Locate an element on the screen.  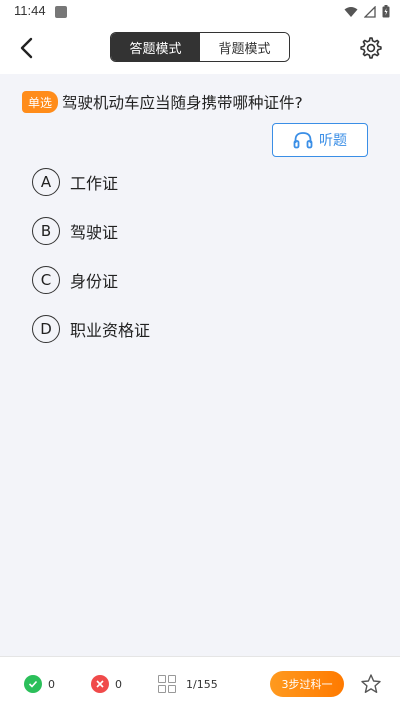
bottom-bar: 0 0 1/155 3步过科一 is located at coordinates (200, 684).